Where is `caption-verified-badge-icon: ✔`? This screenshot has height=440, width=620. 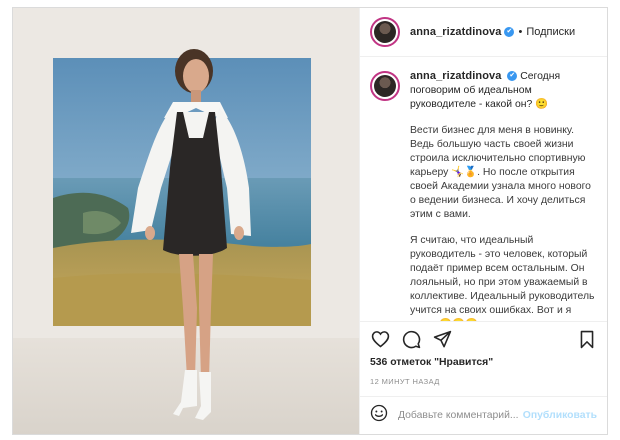
caption-verified-badge-icon: ✔ is located at coordinates (512, 75).